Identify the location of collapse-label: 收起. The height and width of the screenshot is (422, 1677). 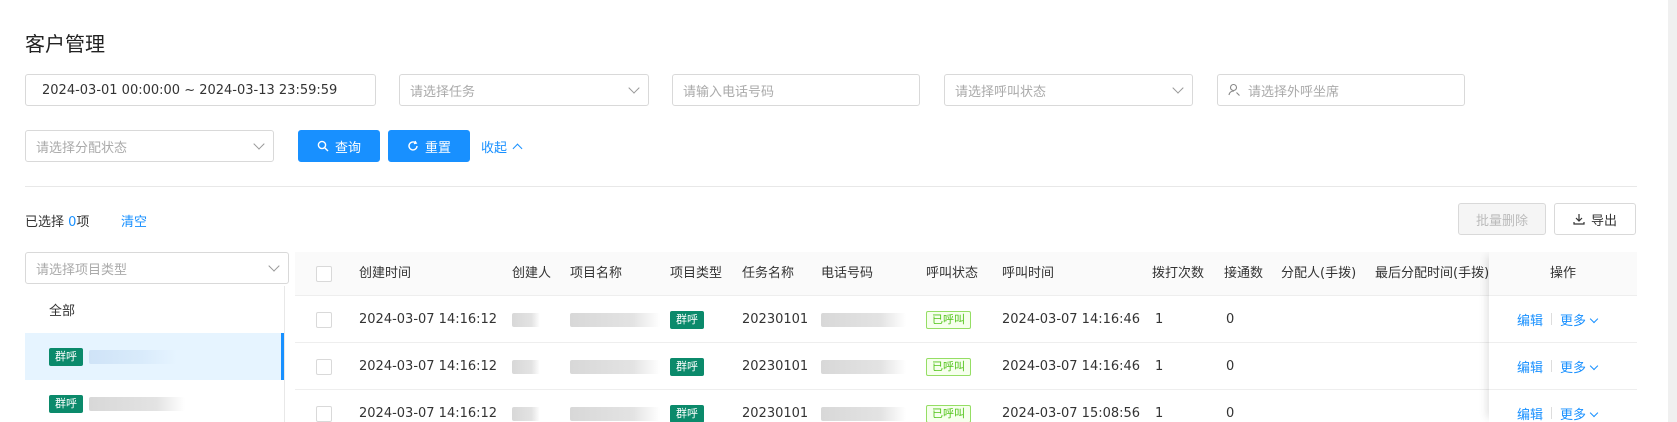
(494, 148).